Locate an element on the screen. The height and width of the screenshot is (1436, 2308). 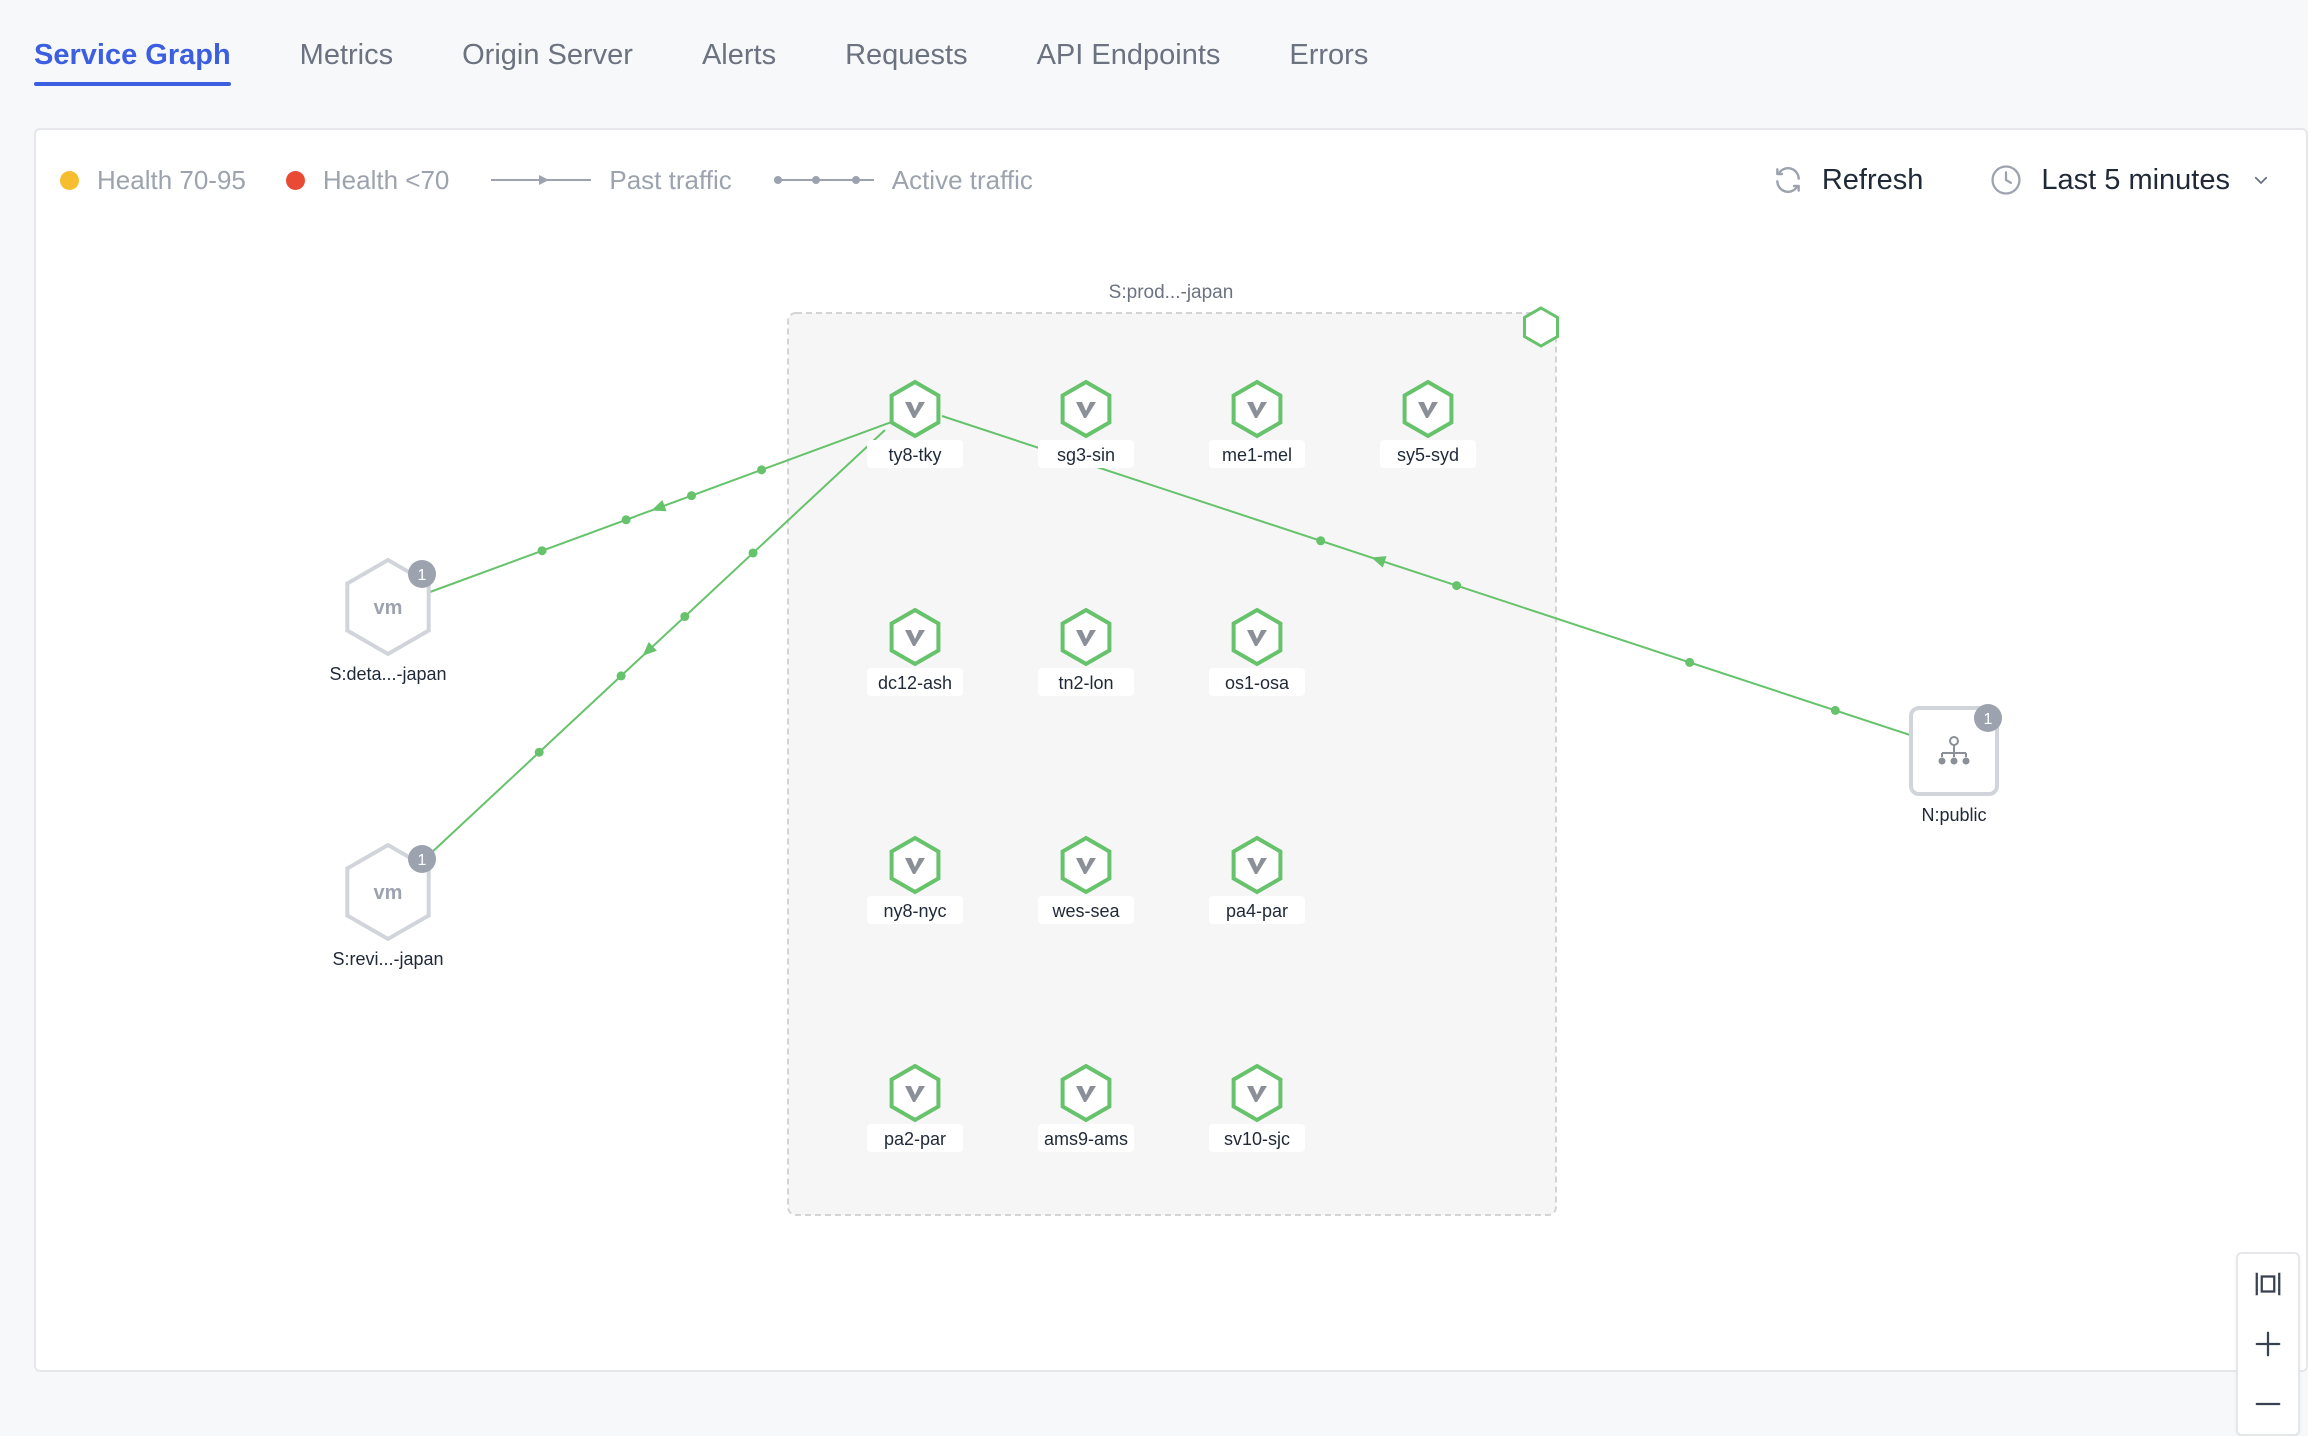
site-label: dc12-ash is located at coordinates (915, 683).